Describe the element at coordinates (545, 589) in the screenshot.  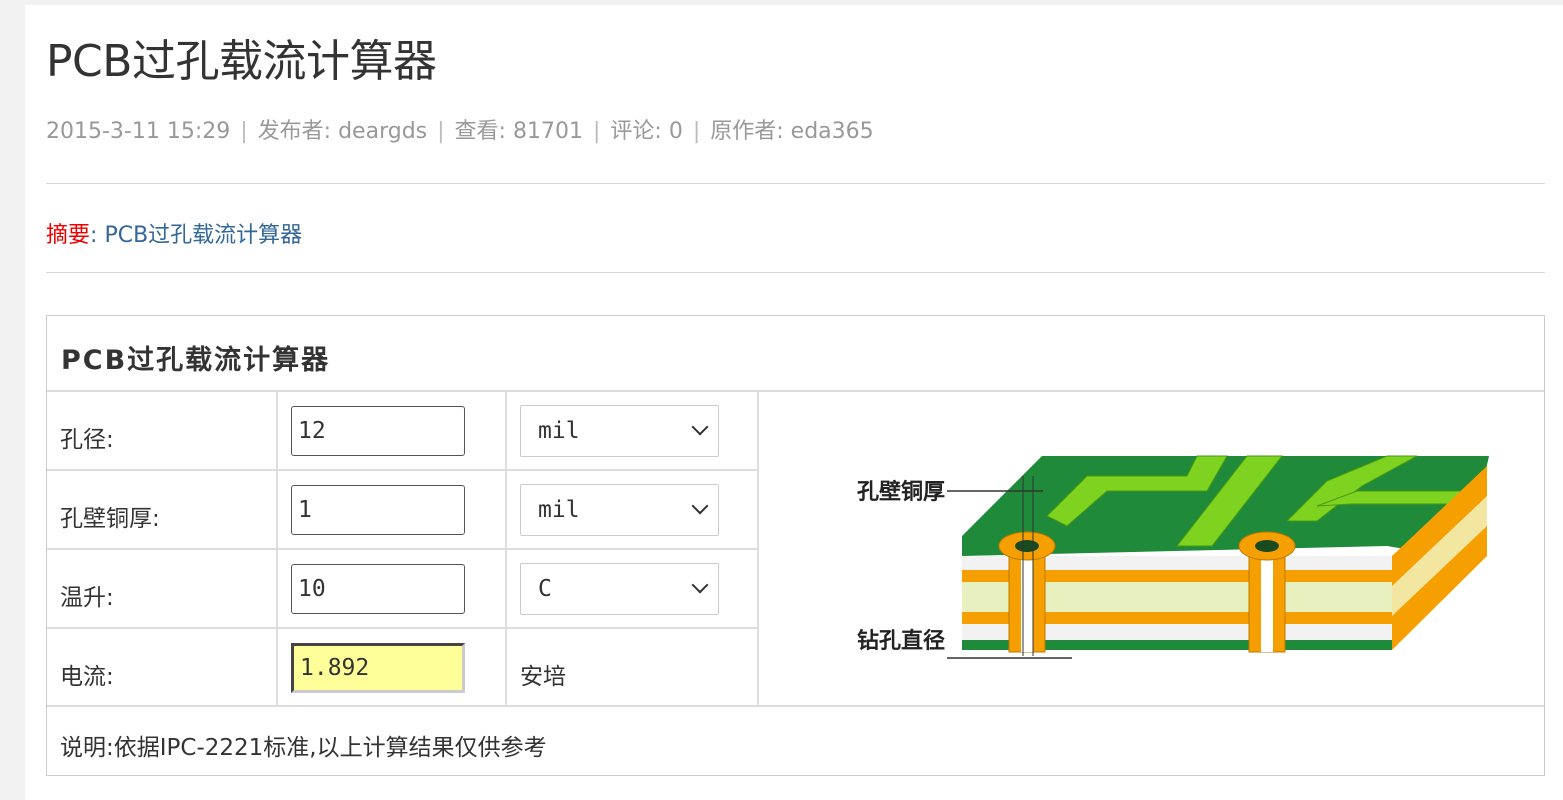
I see `selected-option: C` at that location.